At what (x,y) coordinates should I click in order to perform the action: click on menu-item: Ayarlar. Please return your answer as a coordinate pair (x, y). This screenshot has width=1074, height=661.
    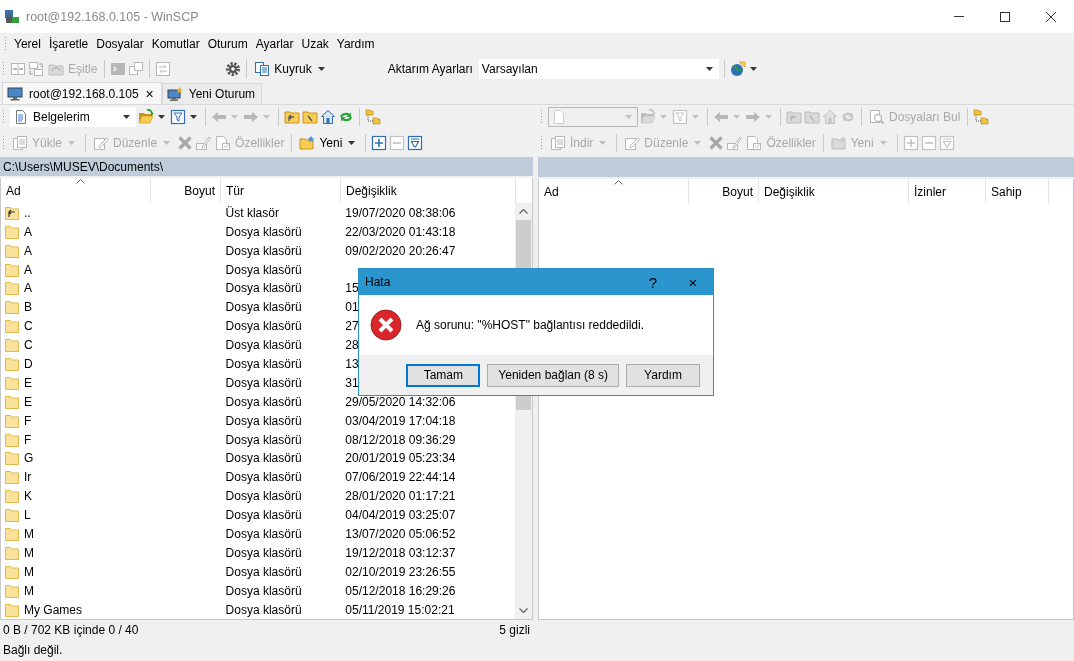
    Looking at the image, I should click on (274, 44).